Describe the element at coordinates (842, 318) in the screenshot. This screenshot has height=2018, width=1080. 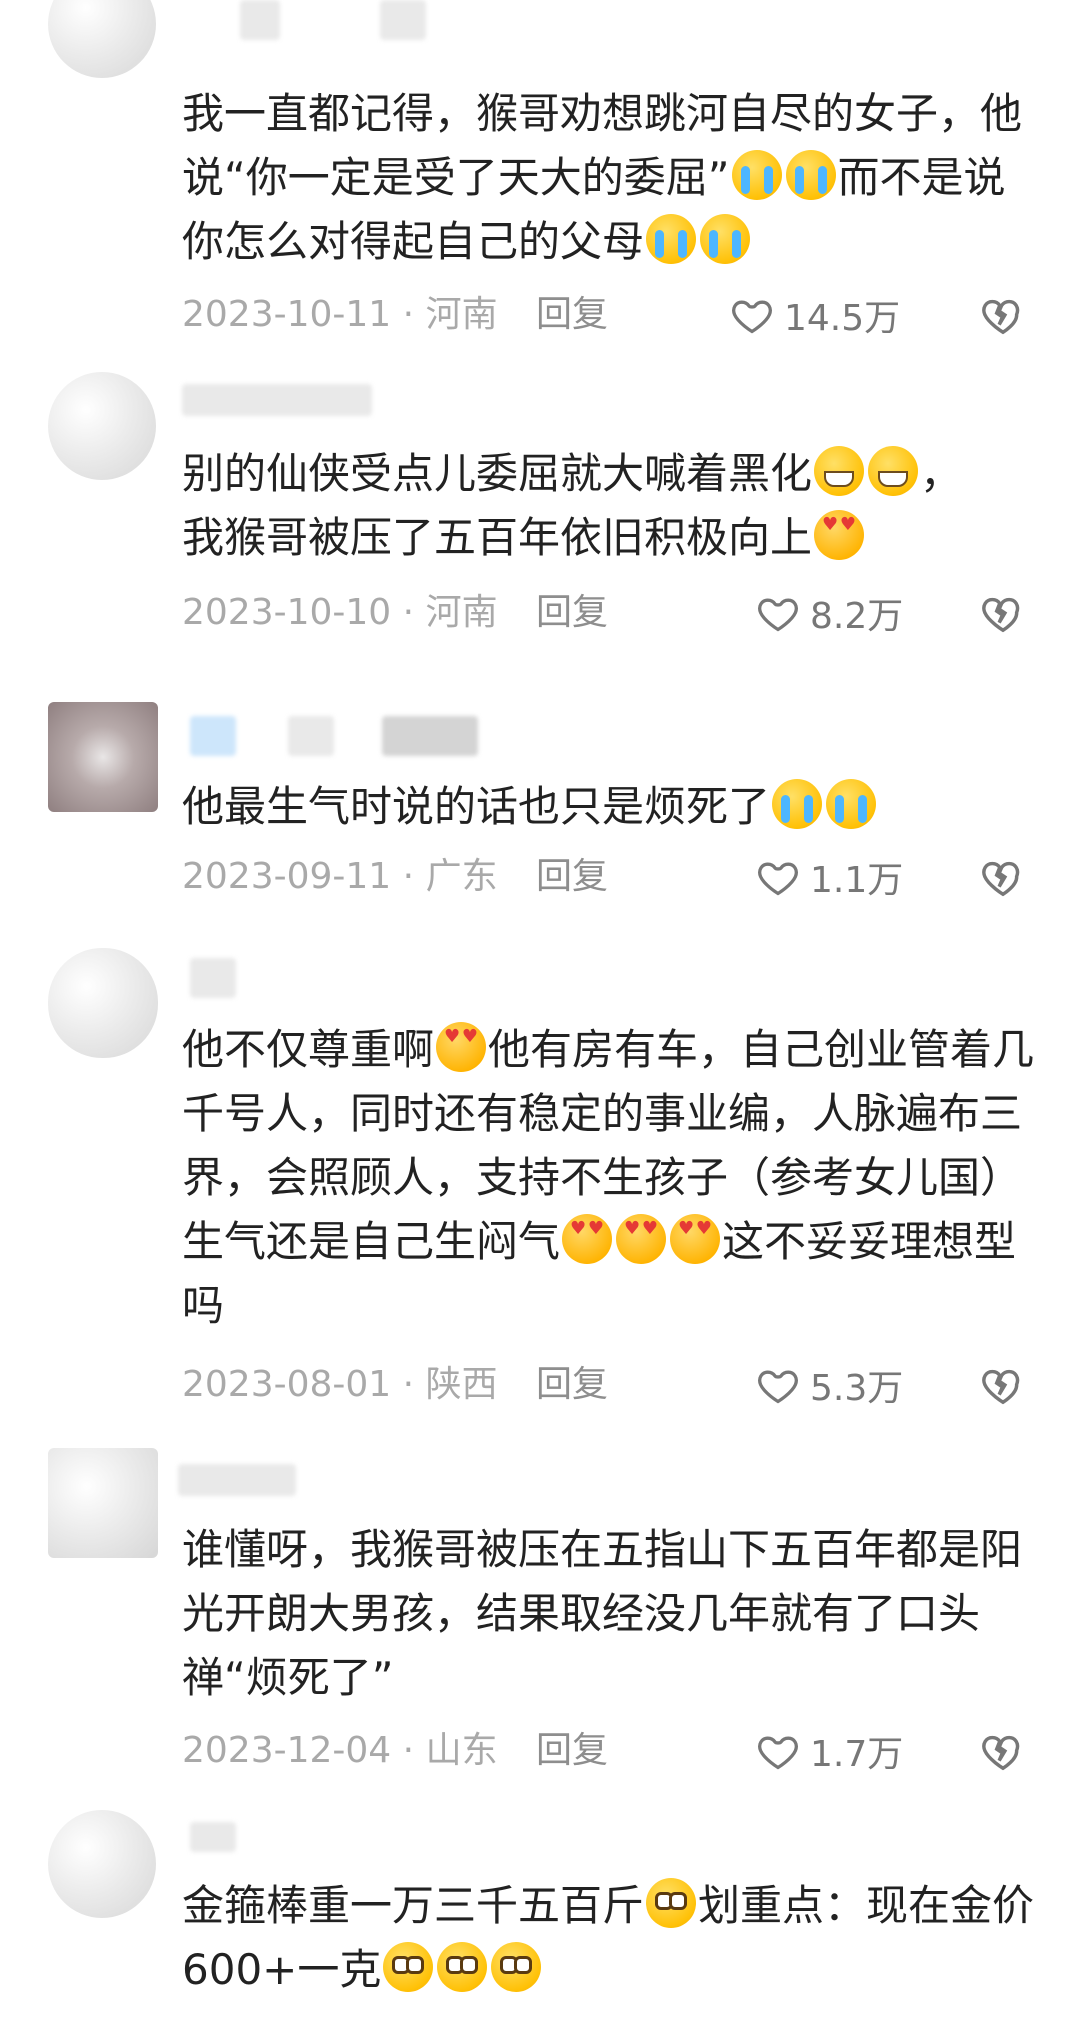
I see `like-count: 14.5万` at that location.